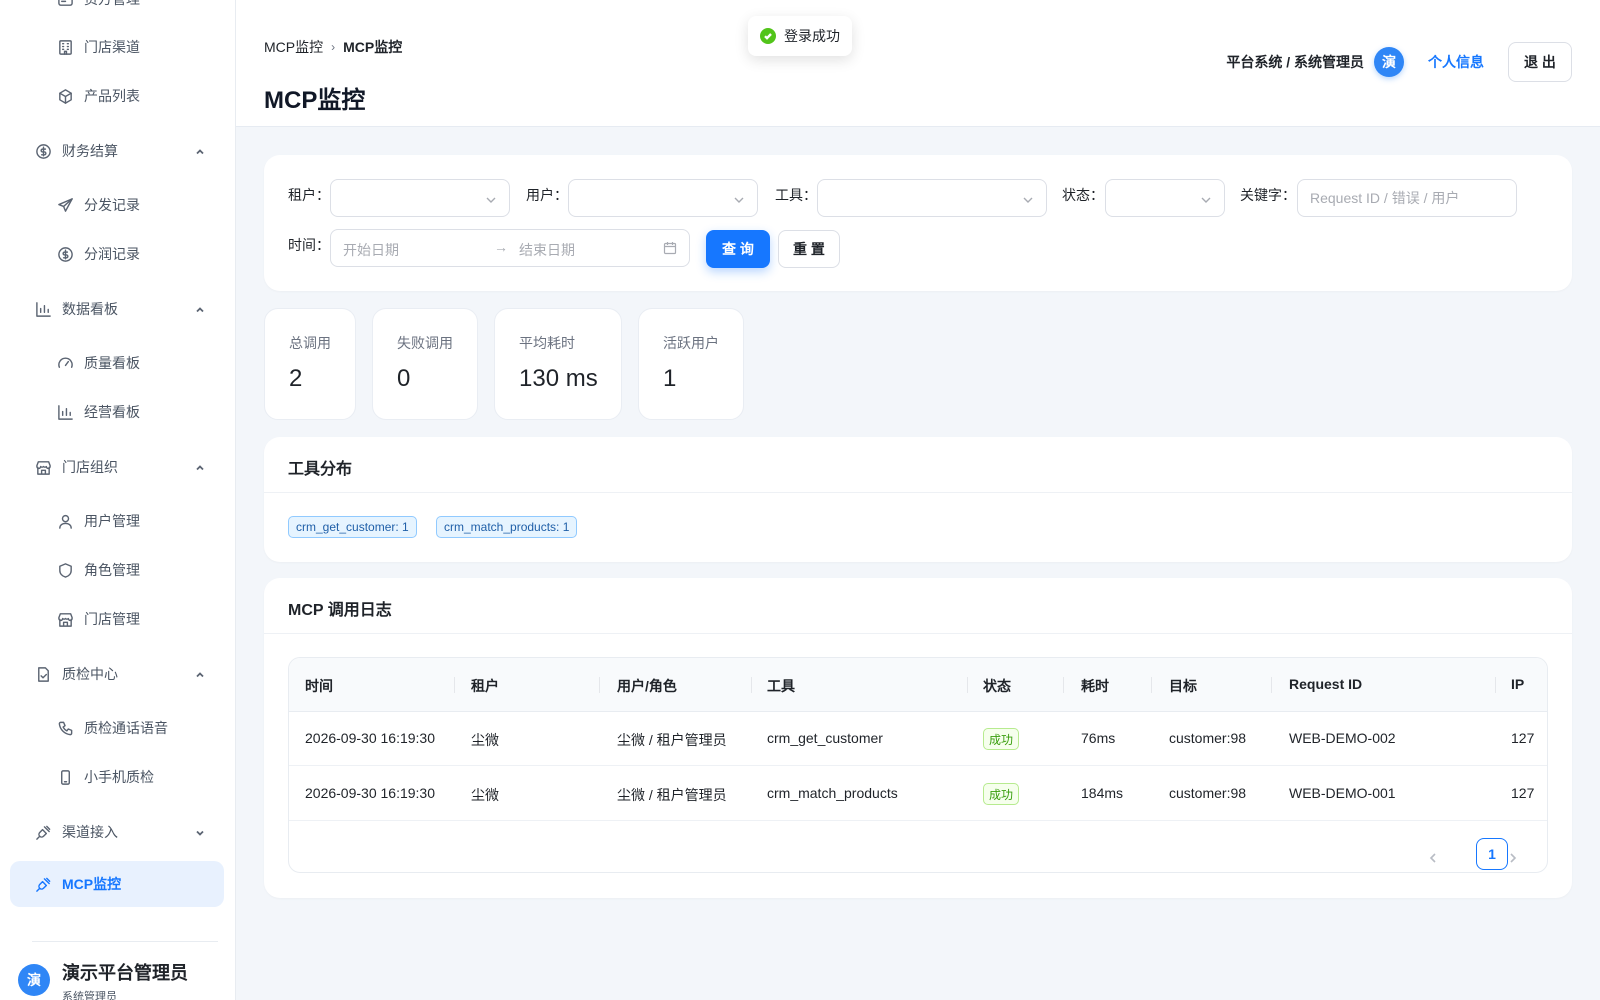  I want to click on logout-button: 退 出, so click(1540, 62).